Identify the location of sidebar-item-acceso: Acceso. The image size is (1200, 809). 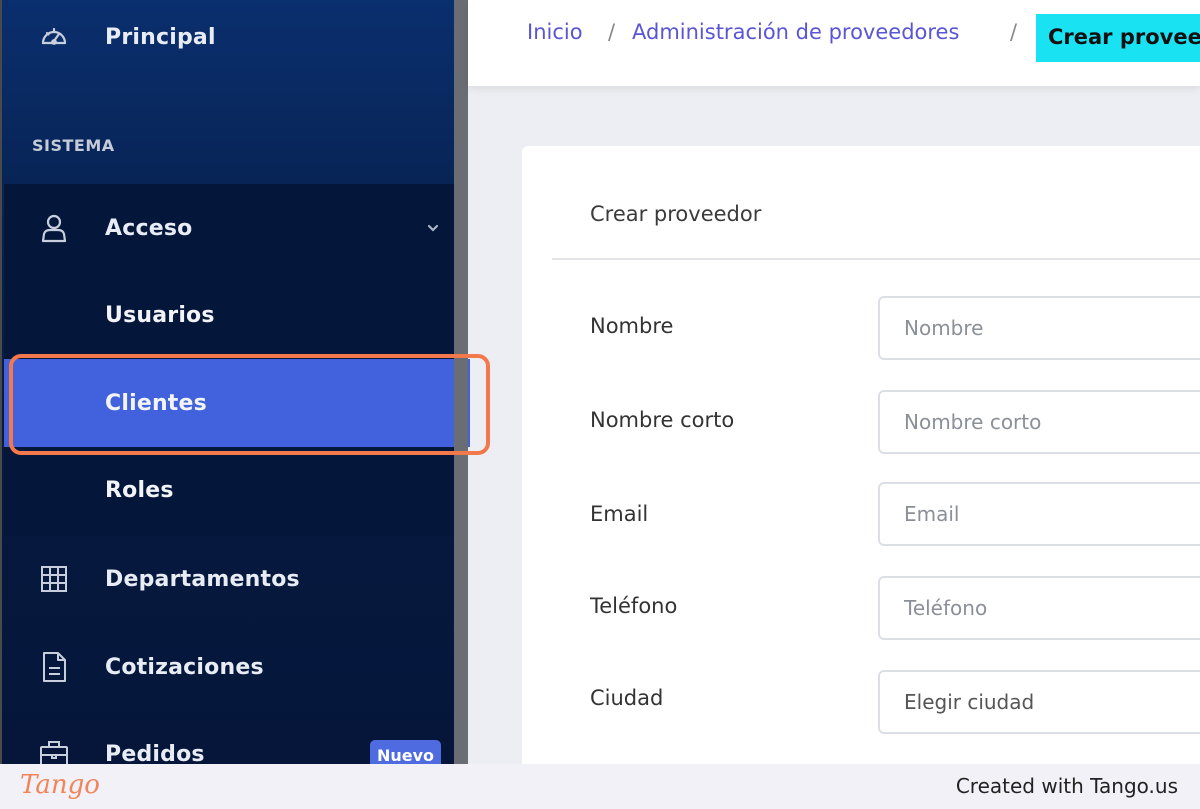
(229, 228).